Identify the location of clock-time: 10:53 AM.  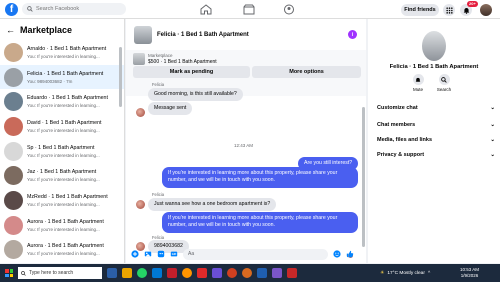
(470, 269).